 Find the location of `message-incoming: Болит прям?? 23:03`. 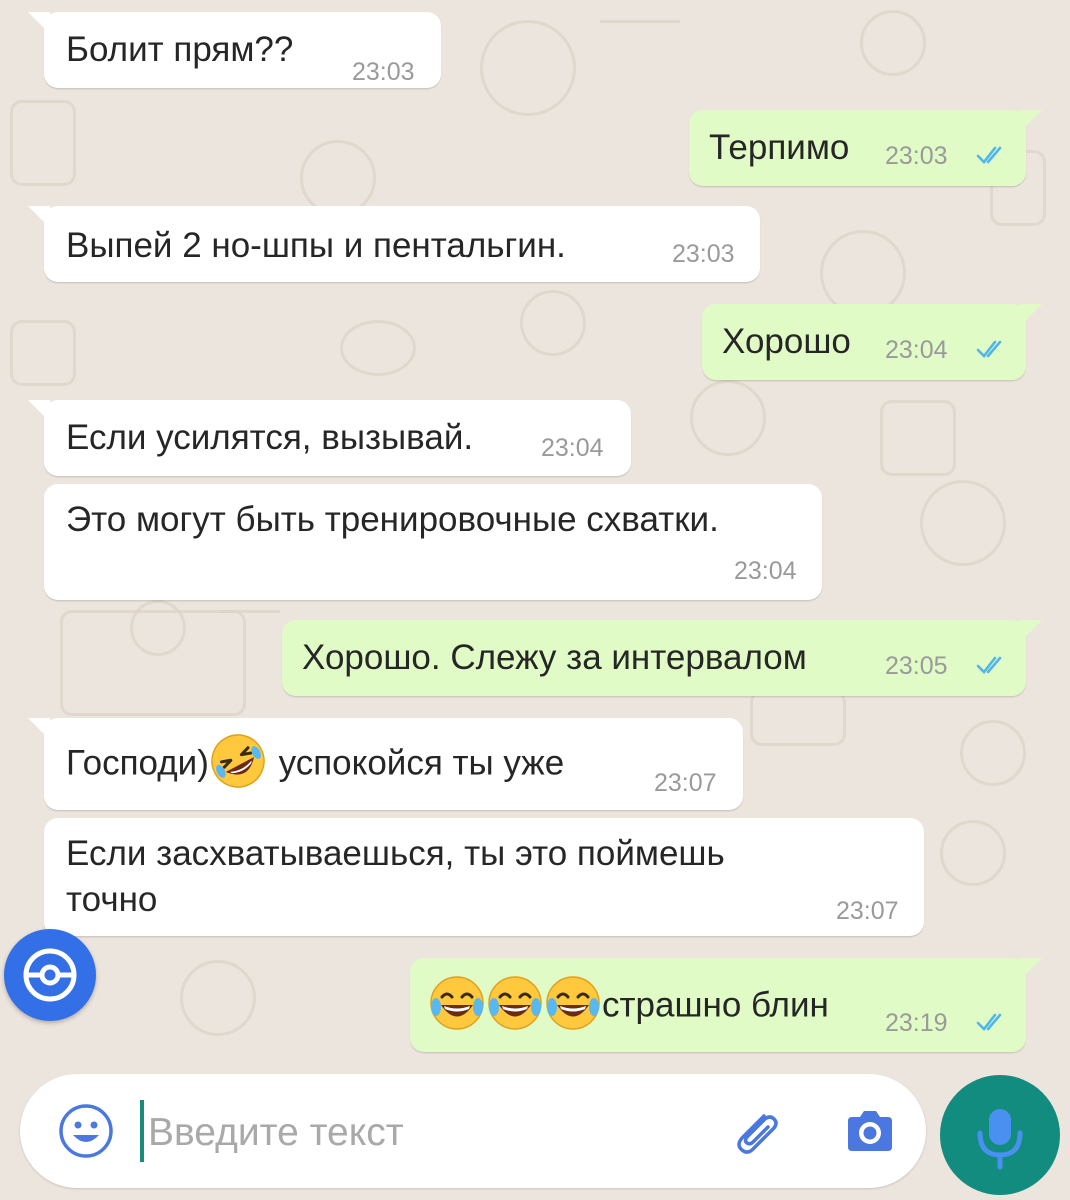

message-incoming: Болит прям?? 23:03 is located at coordinates (234, 50).